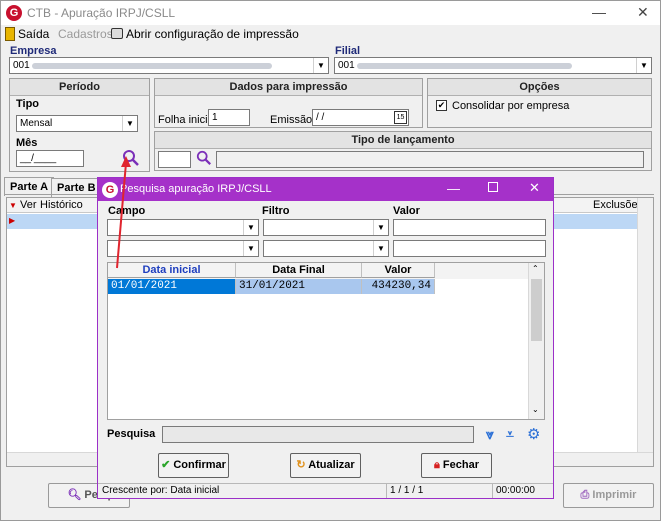 The height and width of the screenshot is (521, 661). What do you see at coordinates (123, 212) in the screenshot?
I see `annotation-arrow` at bounding box center [123, 212].